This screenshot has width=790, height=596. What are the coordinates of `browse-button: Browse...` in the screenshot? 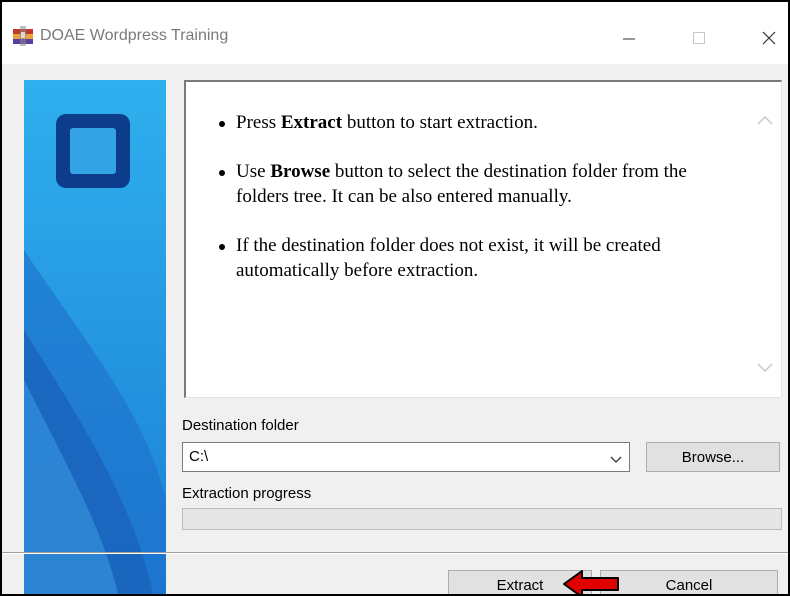 It's located at (713, 457).